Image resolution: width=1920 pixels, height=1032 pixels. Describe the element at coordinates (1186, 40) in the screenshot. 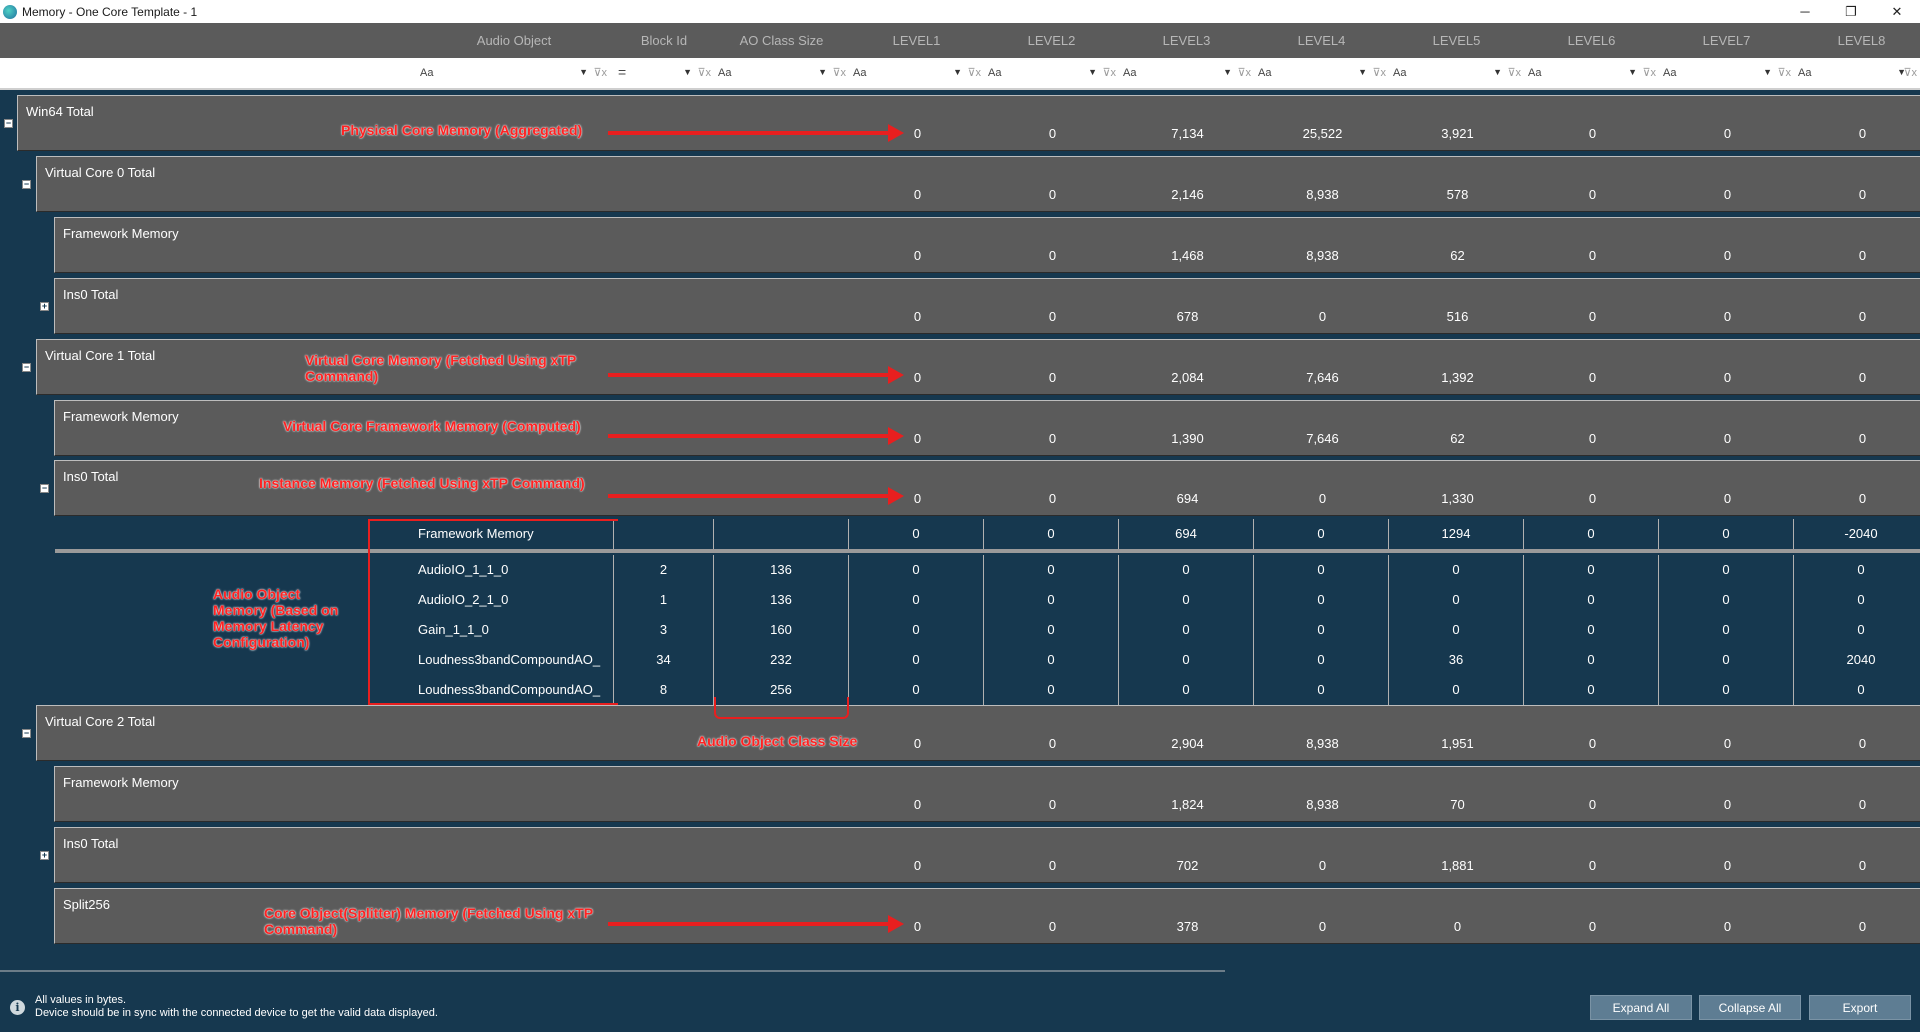

I see `column-header-level3: LEVEL3` at that location.